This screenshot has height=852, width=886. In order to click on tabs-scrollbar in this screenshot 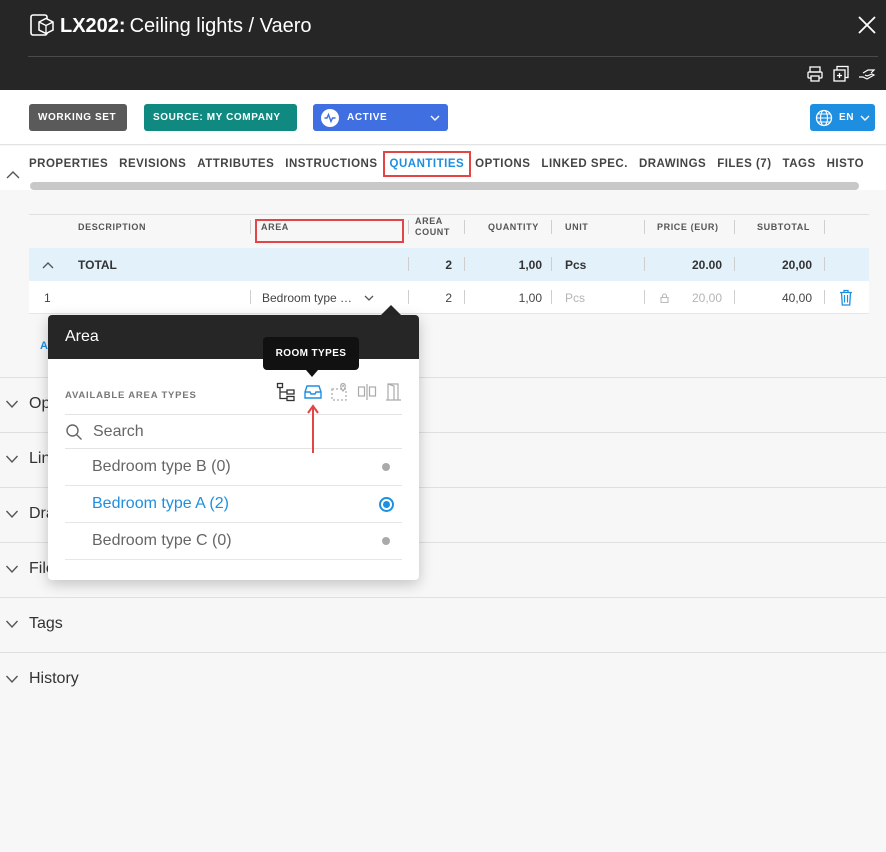, I will do `click(444, 186)`.